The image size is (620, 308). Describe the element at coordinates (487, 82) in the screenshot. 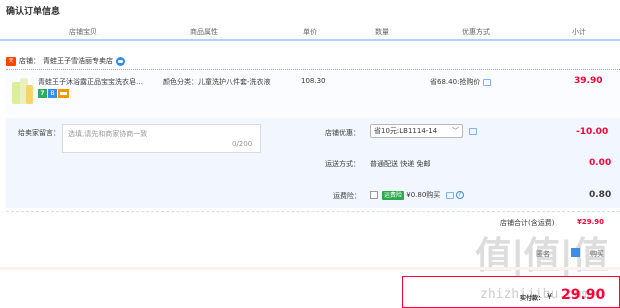

I see `comment-icon` at that location.